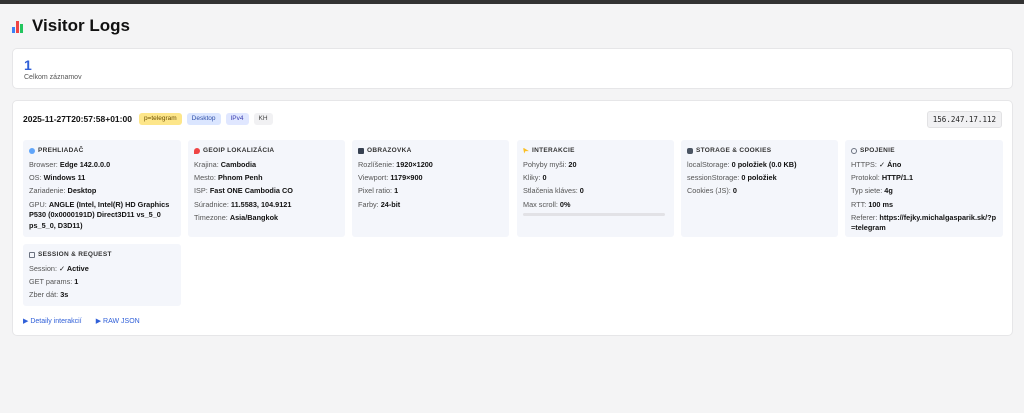  I want to click on coordinates-row: Súradnice: 11.5583, 104.9121, so click(243, 204).